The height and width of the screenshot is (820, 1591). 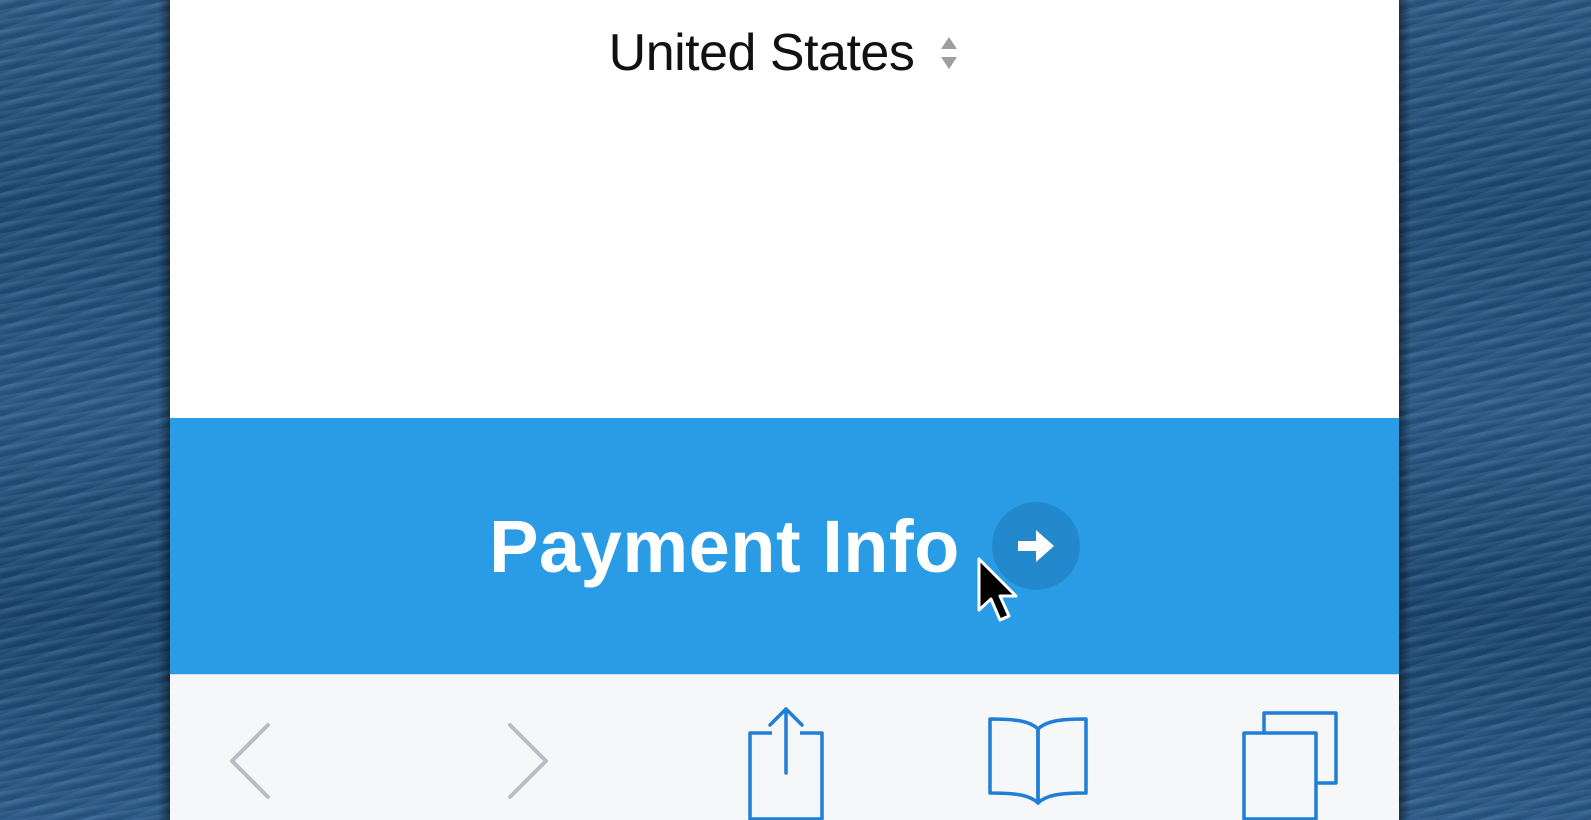 I want to click on safari-bottom-toolbar, so click(x=784, y=747).